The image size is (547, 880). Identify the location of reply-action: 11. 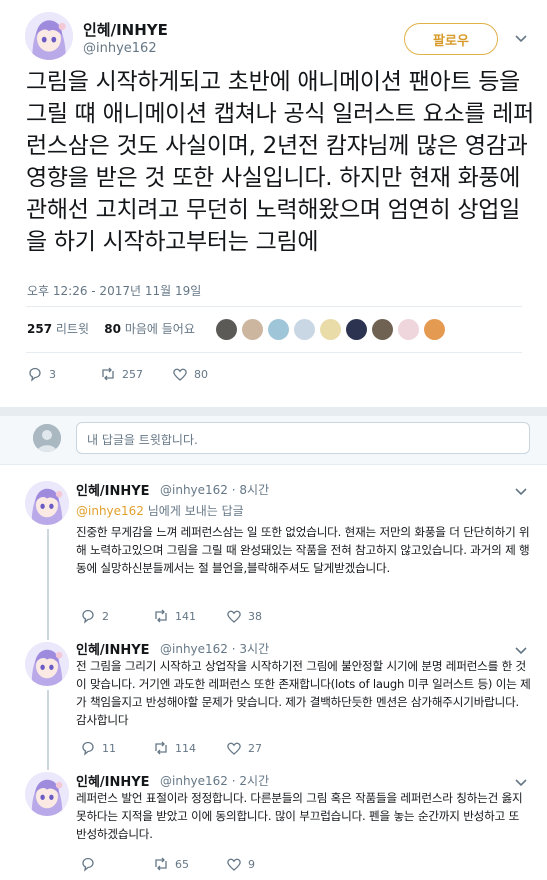
(116, 748).